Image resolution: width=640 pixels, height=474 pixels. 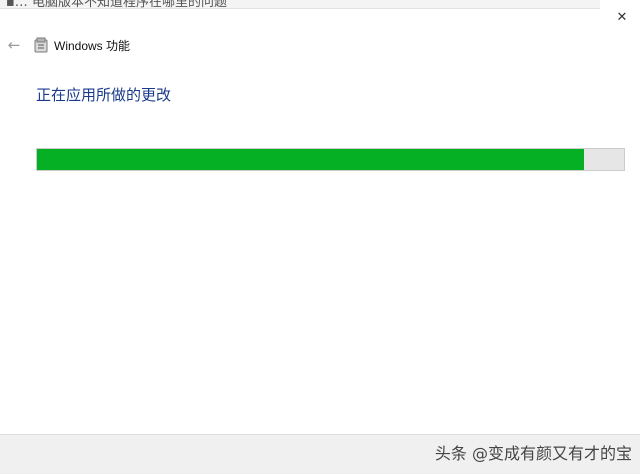 What do you see at coordinates (533, 453) in the screenshot?
I see `watermark-text: 头条 @变成有颜又有才的宝` at bounding box center [533, 453].